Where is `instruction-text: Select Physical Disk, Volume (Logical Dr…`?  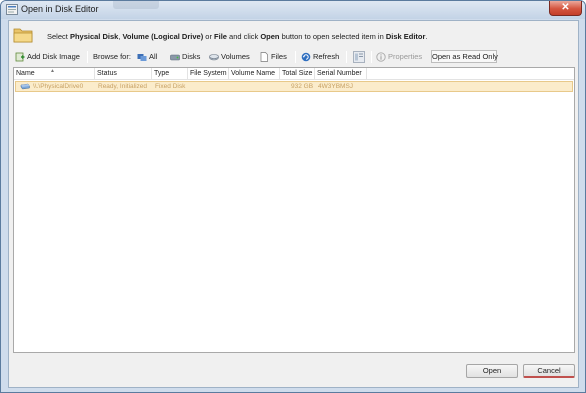
instruction-text: Select Physical Disk, Volume (Logical Dr… is located at coordinates (237, 36).